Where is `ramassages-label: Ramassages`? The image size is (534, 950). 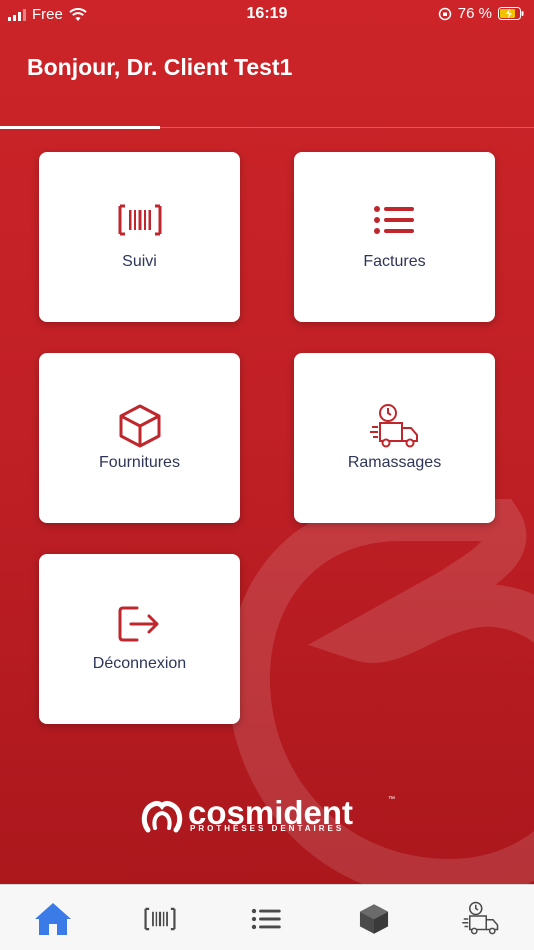
ramassages-label: Ramassages is located at coordinates (394, 462).